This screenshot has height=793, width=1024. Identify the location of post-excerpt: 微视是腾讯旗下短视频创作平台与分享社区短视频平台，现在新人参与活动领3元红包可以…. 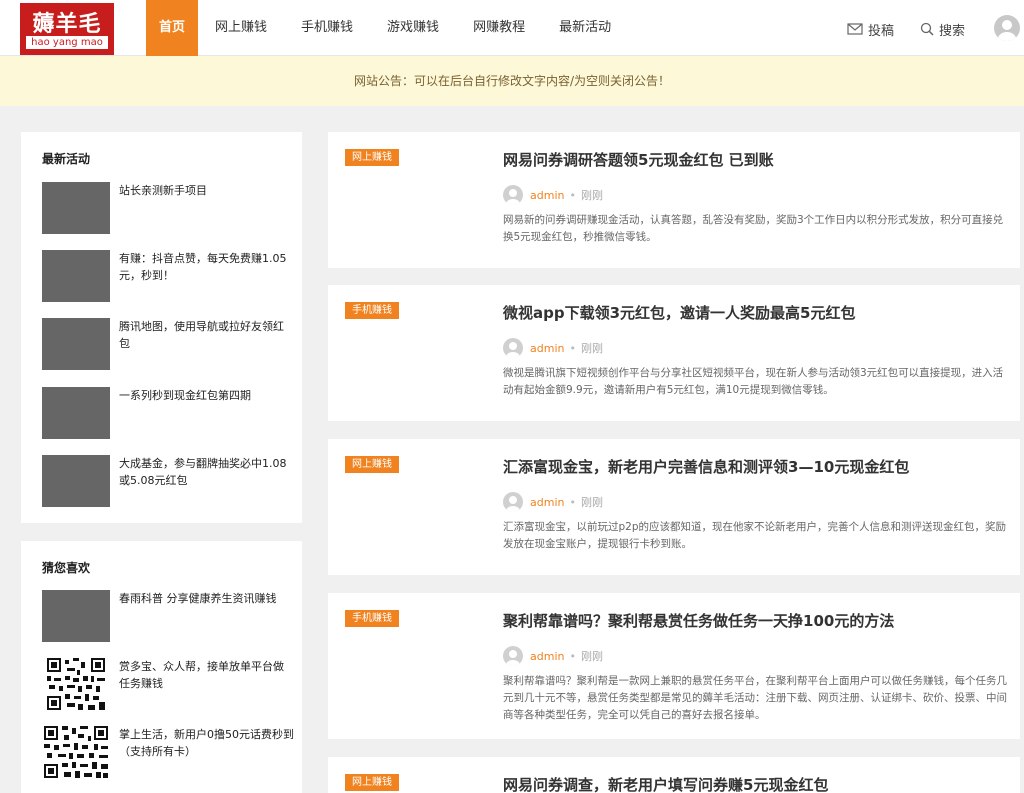
(753, 381).